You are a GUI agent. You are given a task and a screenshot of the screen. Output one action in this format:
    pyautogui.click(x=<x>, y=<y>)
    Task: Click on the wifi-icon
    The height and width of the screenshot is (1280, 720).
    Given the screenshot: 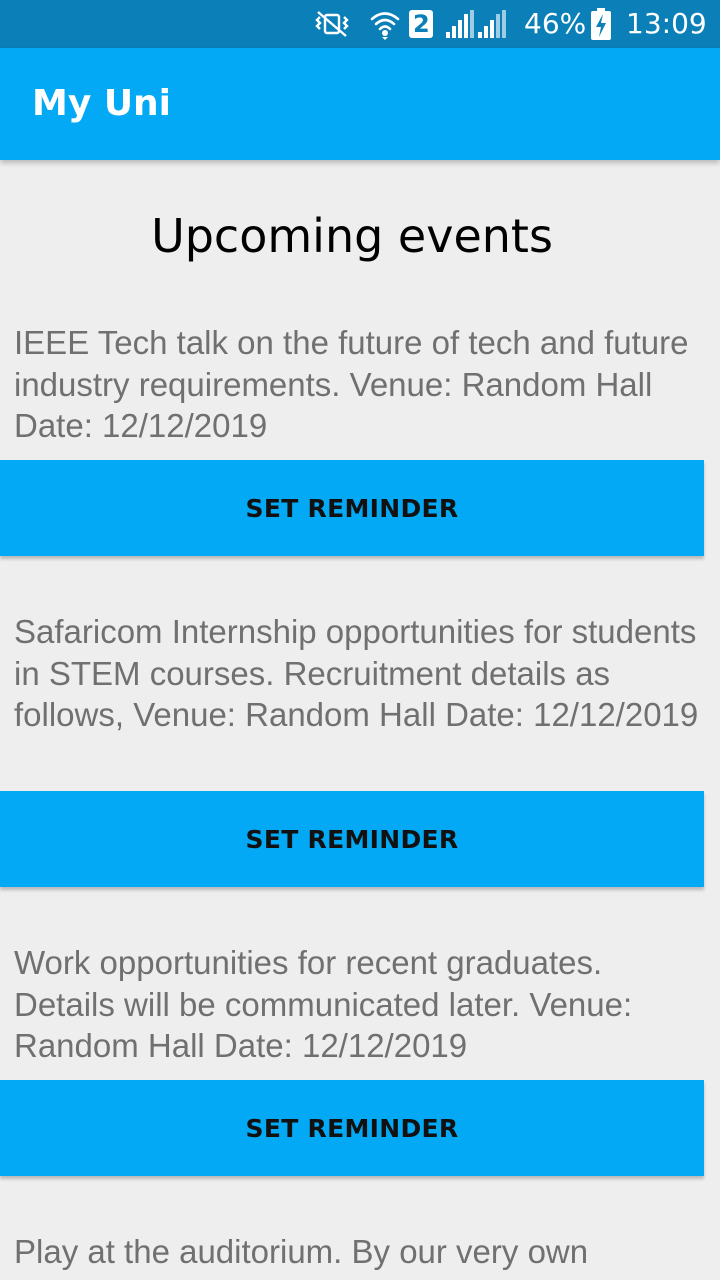 What is the action you would take?
    pyautogui.click(x=385, y=24)
    